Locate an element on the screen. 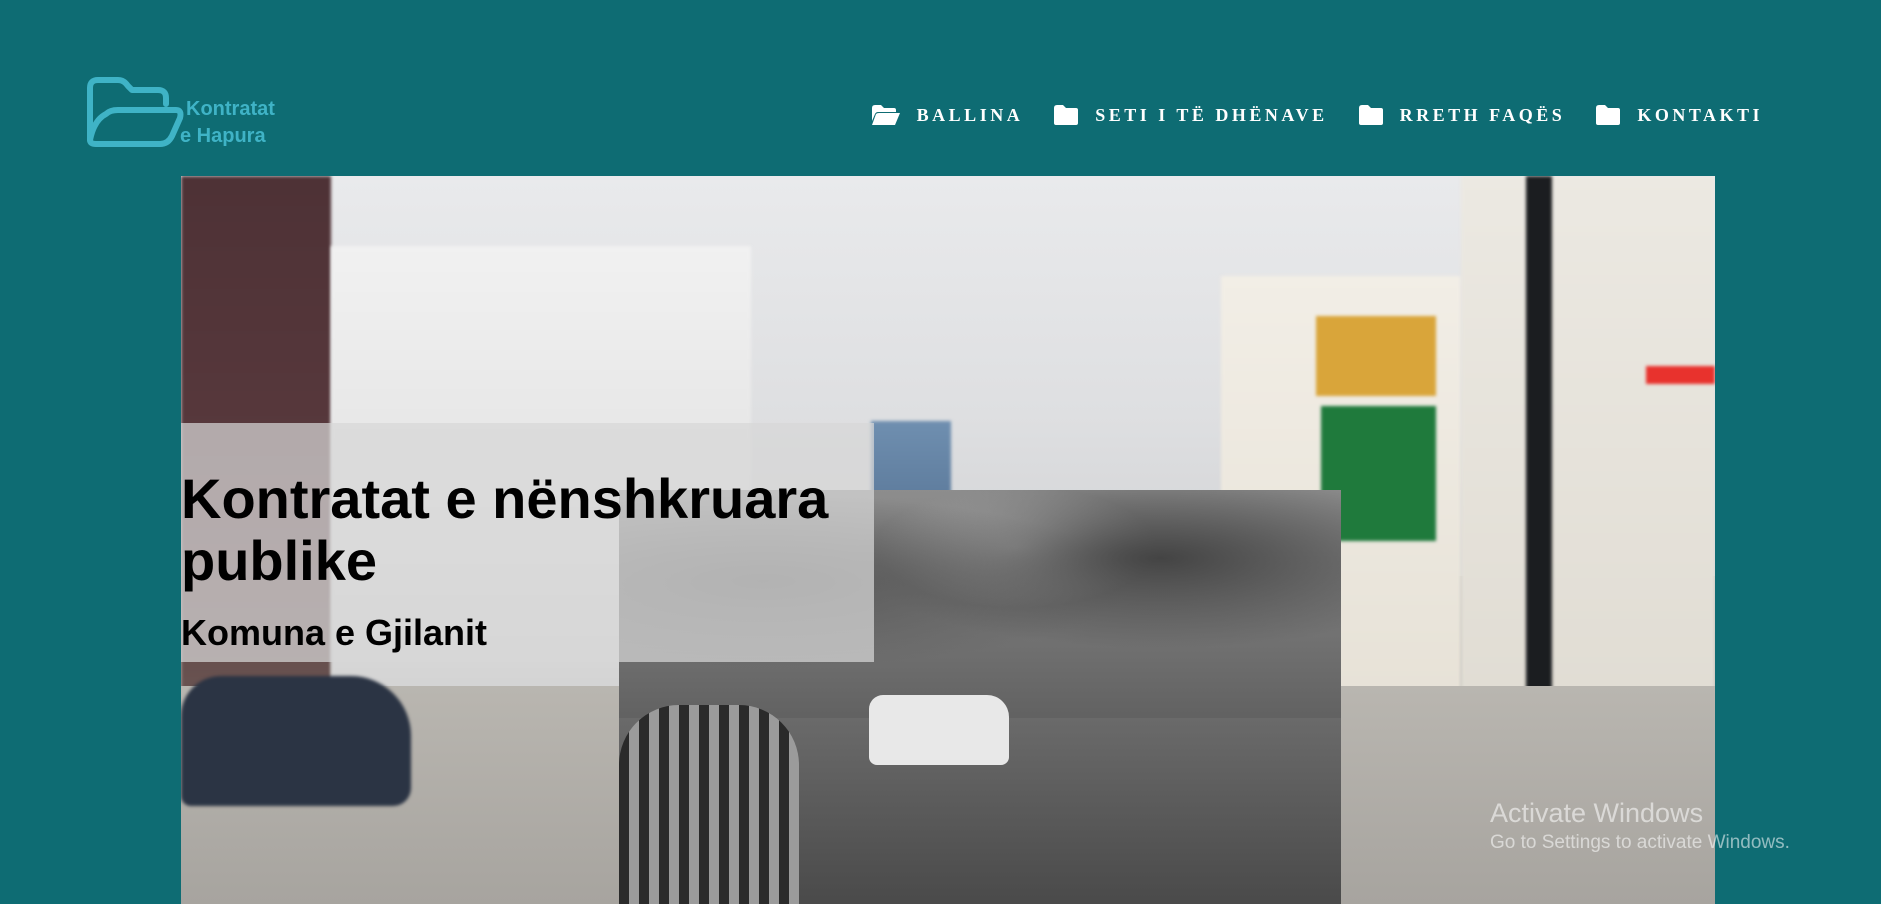 This screenshot has width=1881, height=904. logo-line-2: e Hapura is located at coordinates (223, 136).